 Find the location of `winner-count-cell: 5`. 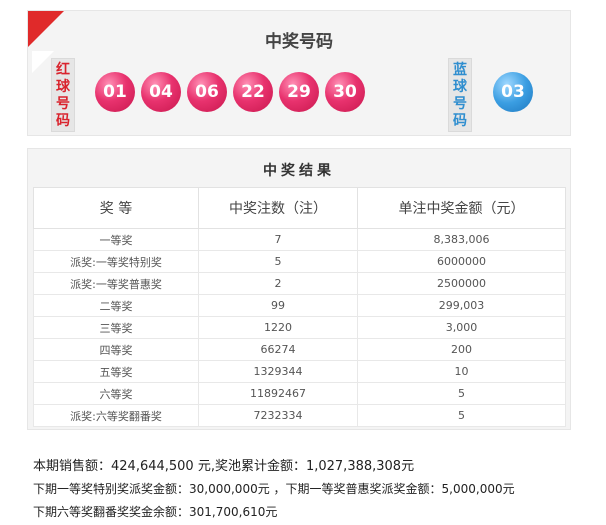

winner-count-cell: 5 is located at coordinates (278, 261).